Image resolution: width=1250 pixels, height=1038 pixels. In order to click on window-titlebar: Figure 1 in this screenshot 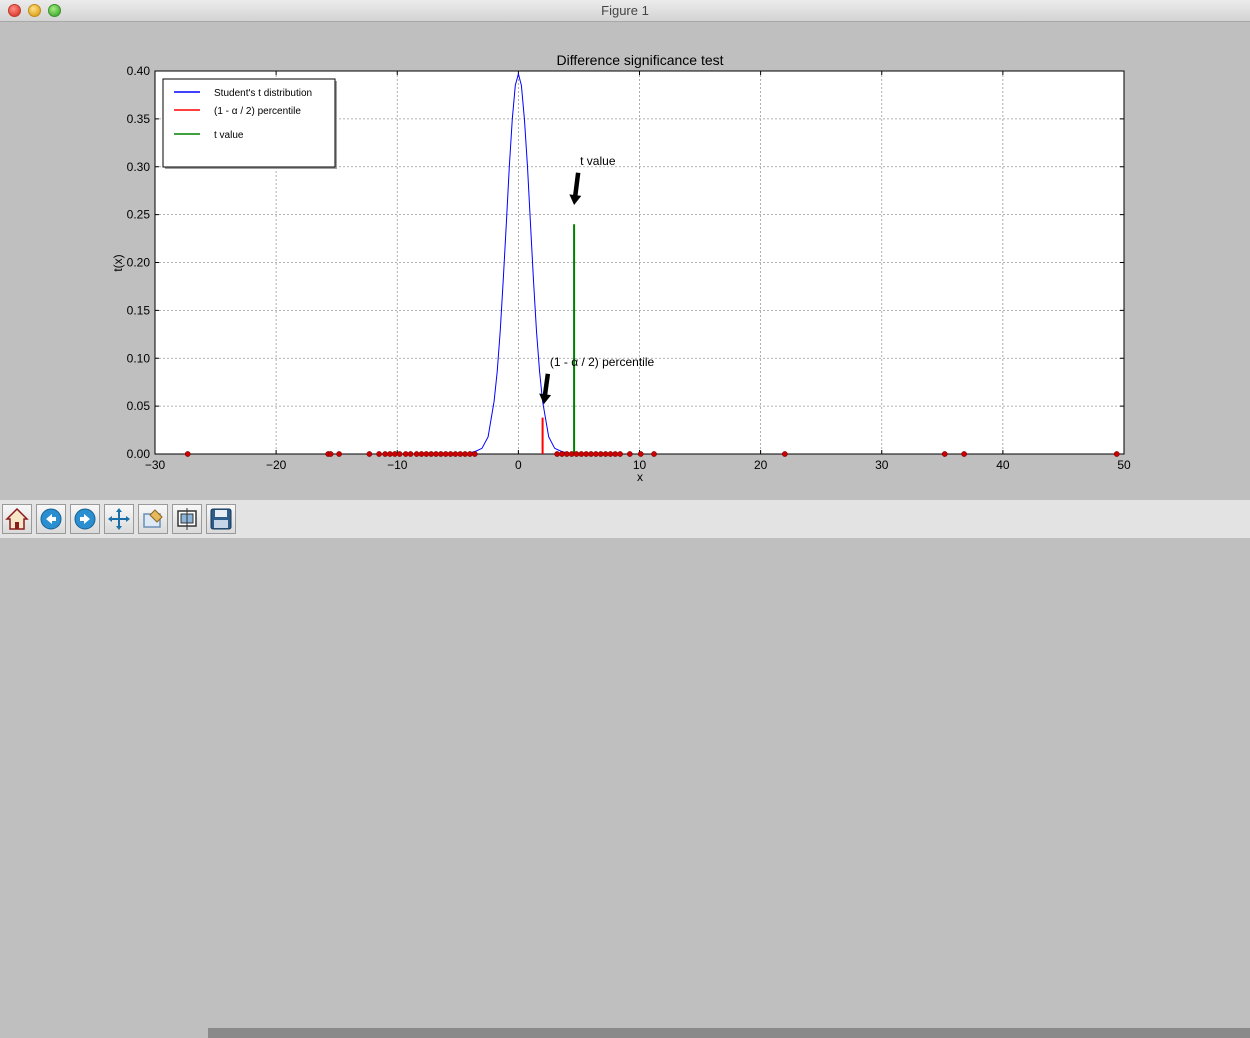, I will do `click(625, 11)`.